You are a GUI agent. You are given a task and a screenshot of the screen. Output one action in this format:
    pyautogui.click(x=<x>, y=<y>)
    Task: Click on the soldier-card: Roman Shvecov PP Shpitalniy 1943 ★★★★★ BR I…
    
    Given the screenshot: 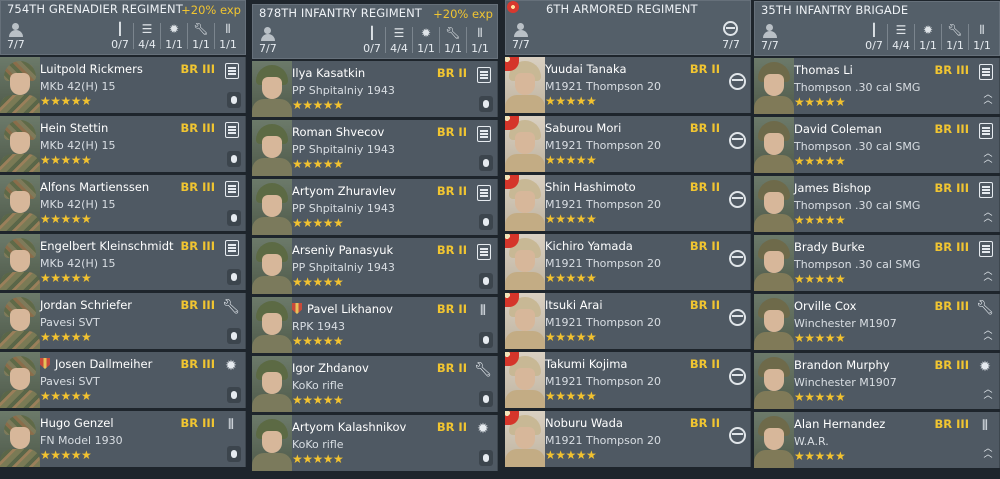 What is the action you would take?
    pyautogui.click(x=375, y=148)
    